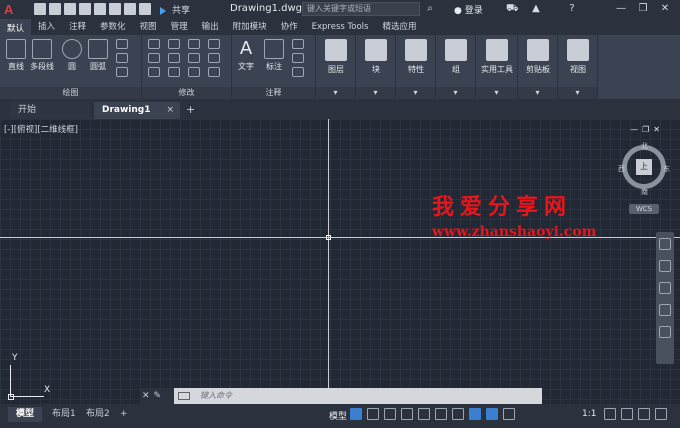  What do you see at coordinates (338, 415) in the screenshot?
I see `model-space-button: 模型` at bounding box center [338, 415].